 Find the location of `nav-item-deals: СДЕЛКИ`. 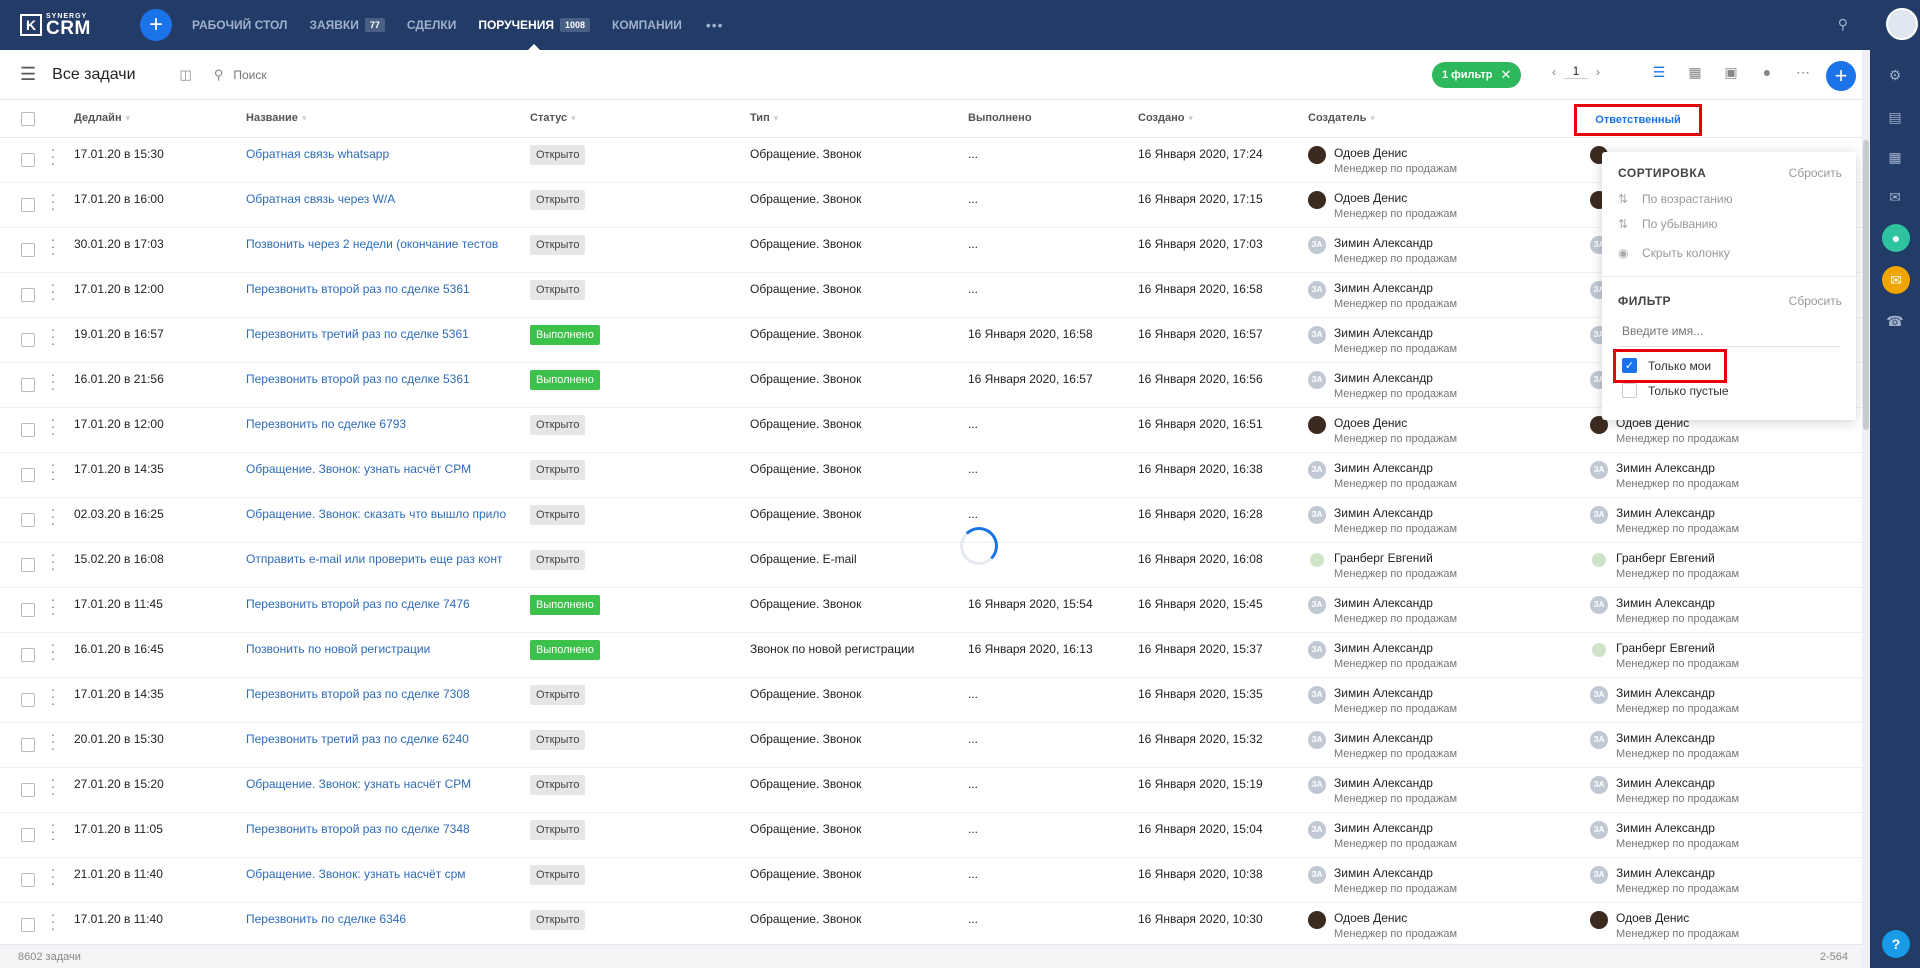

nav-item-deals: СДЕЛКИ is located at coordinates (431, 25).